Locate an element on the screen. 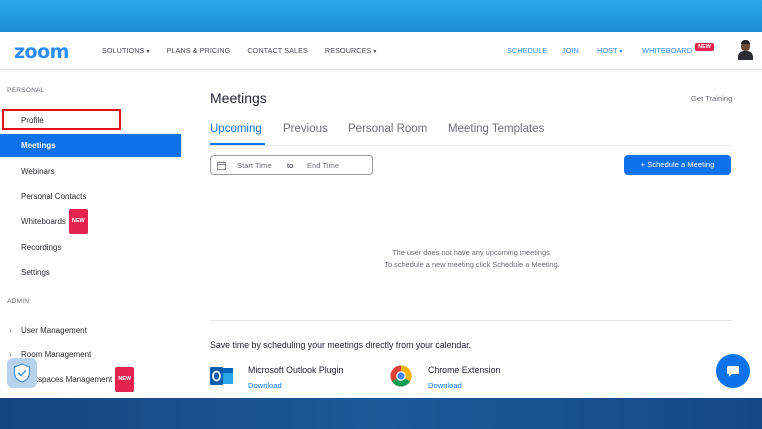 Image resolution: width=762 pixels, height=429 pixels. nav-whiteboard: WHITEBOARD NEW is located at coordinates (678, 49).